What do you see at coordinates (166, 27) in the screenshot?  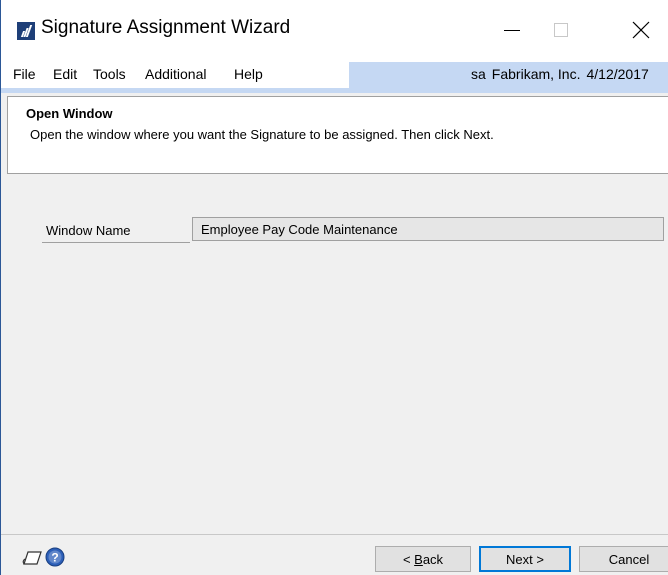 I see `window-title: Signature Assignment Wizard` at bounding box center [166, 27].